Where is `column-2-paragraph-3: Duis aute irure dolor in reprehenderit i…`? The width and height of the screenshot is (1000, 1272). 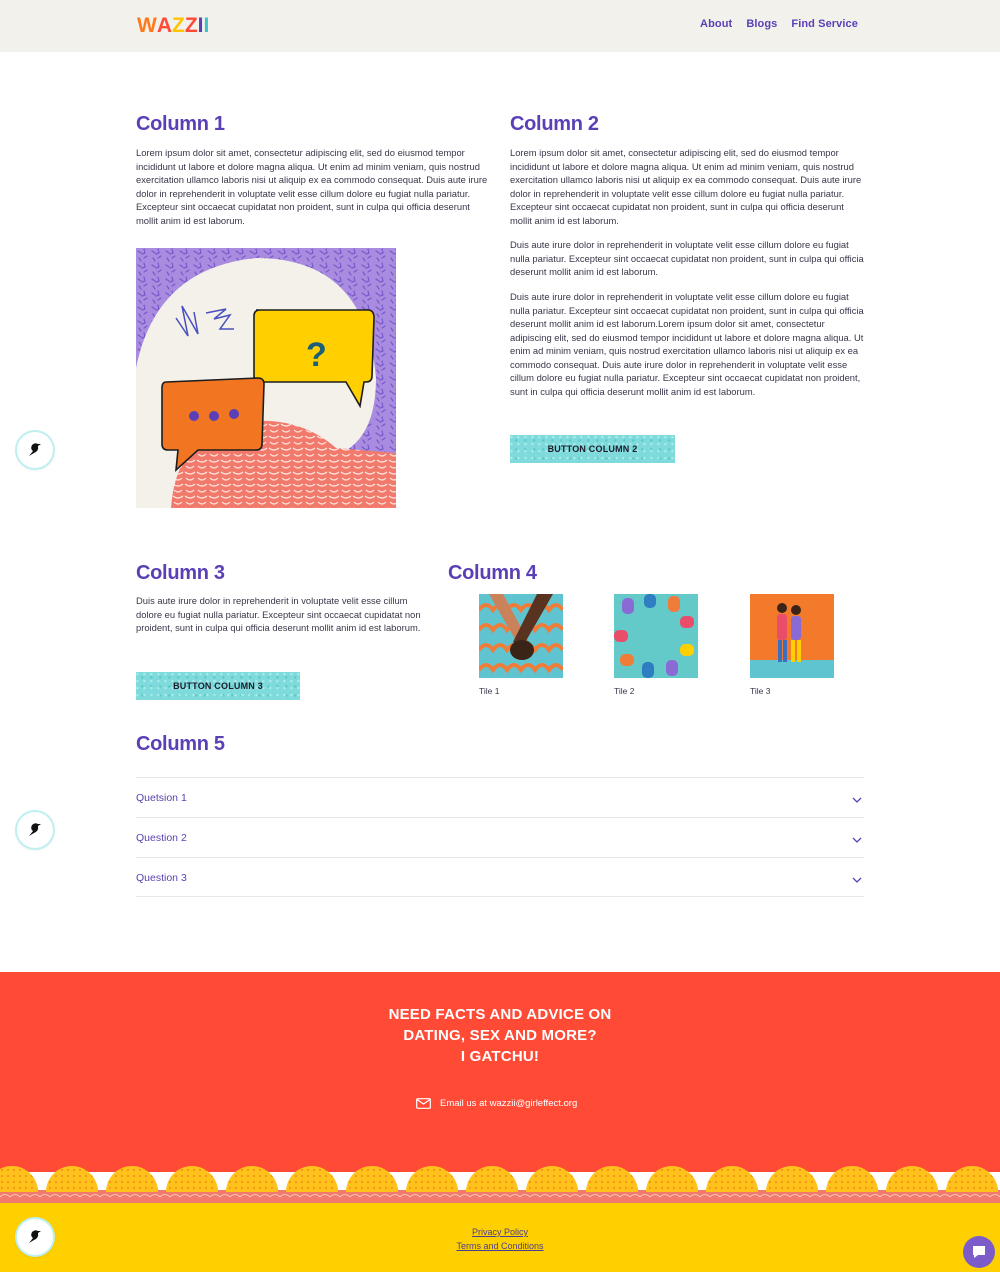
column-2-paragraph-3: Duis aute irure dolor in reprehenderit i… is located at coordinates (687, 344).